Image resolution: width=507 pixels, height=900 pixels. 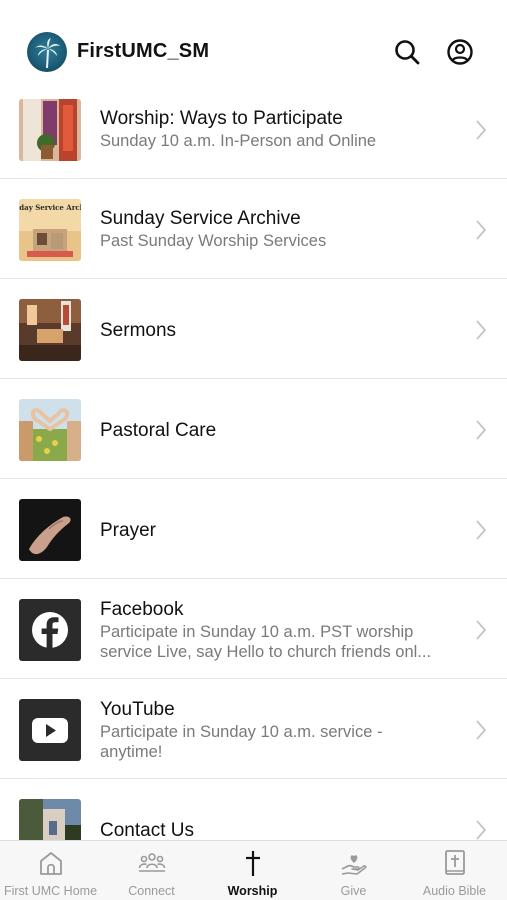 What do you see at coordinates (47, 52) in the screenshot?
I see `palm-tree-logo` at bounding box center [47, 52].